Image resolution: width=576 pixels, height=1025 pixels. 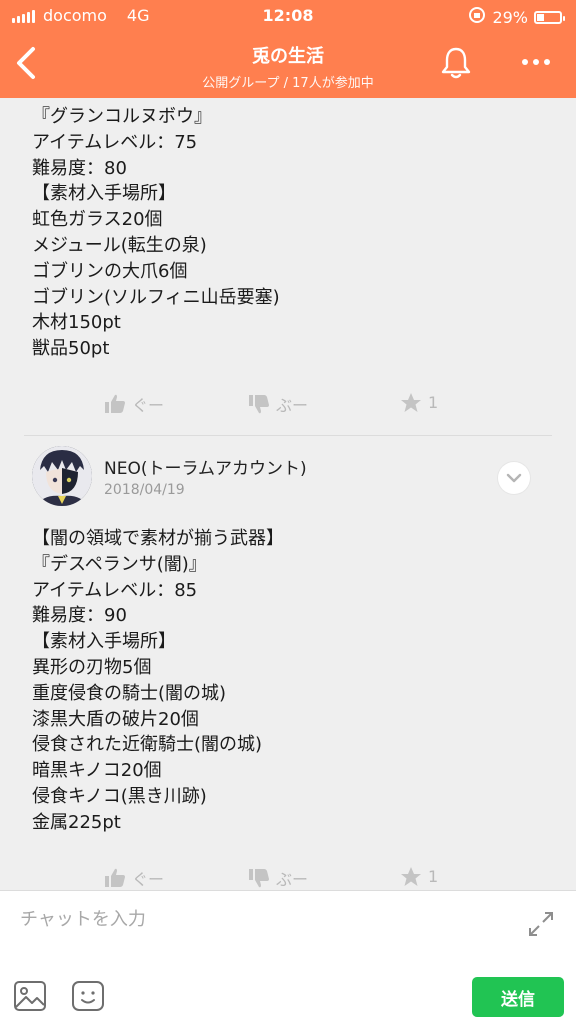 I want to click on bell-icon, so click(x=456, y=63).